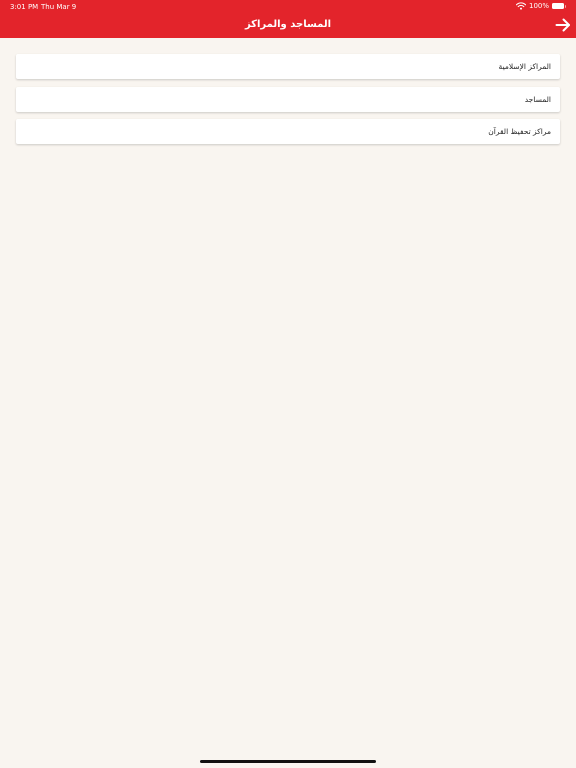  What do you see at coordinates (288, 99) in the screenshot?
I see `list-item-mosques: المساجد` at bounding box center [288, 99].